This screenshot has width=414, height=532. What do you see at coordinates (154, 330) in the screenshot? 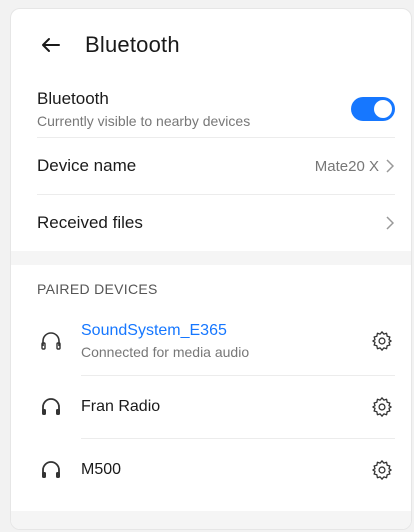
I see `device-name: SoundSystem_E365` at bounding box center [154, 330].